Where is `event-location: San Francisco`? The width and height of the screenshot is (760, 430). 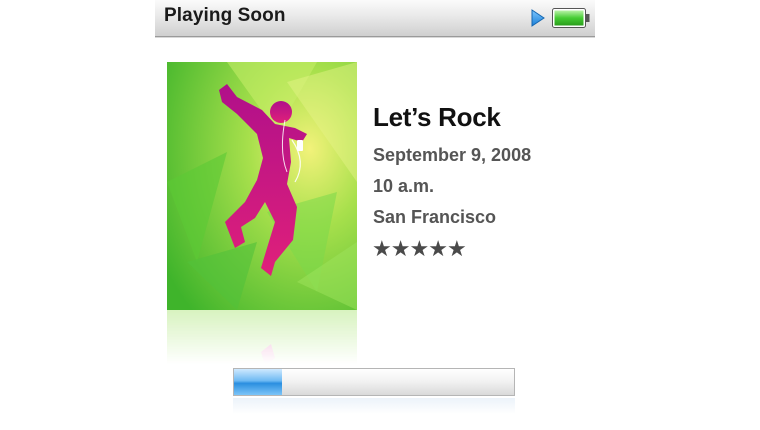 event-location: San Francisco is located at coordinates (435, 217).